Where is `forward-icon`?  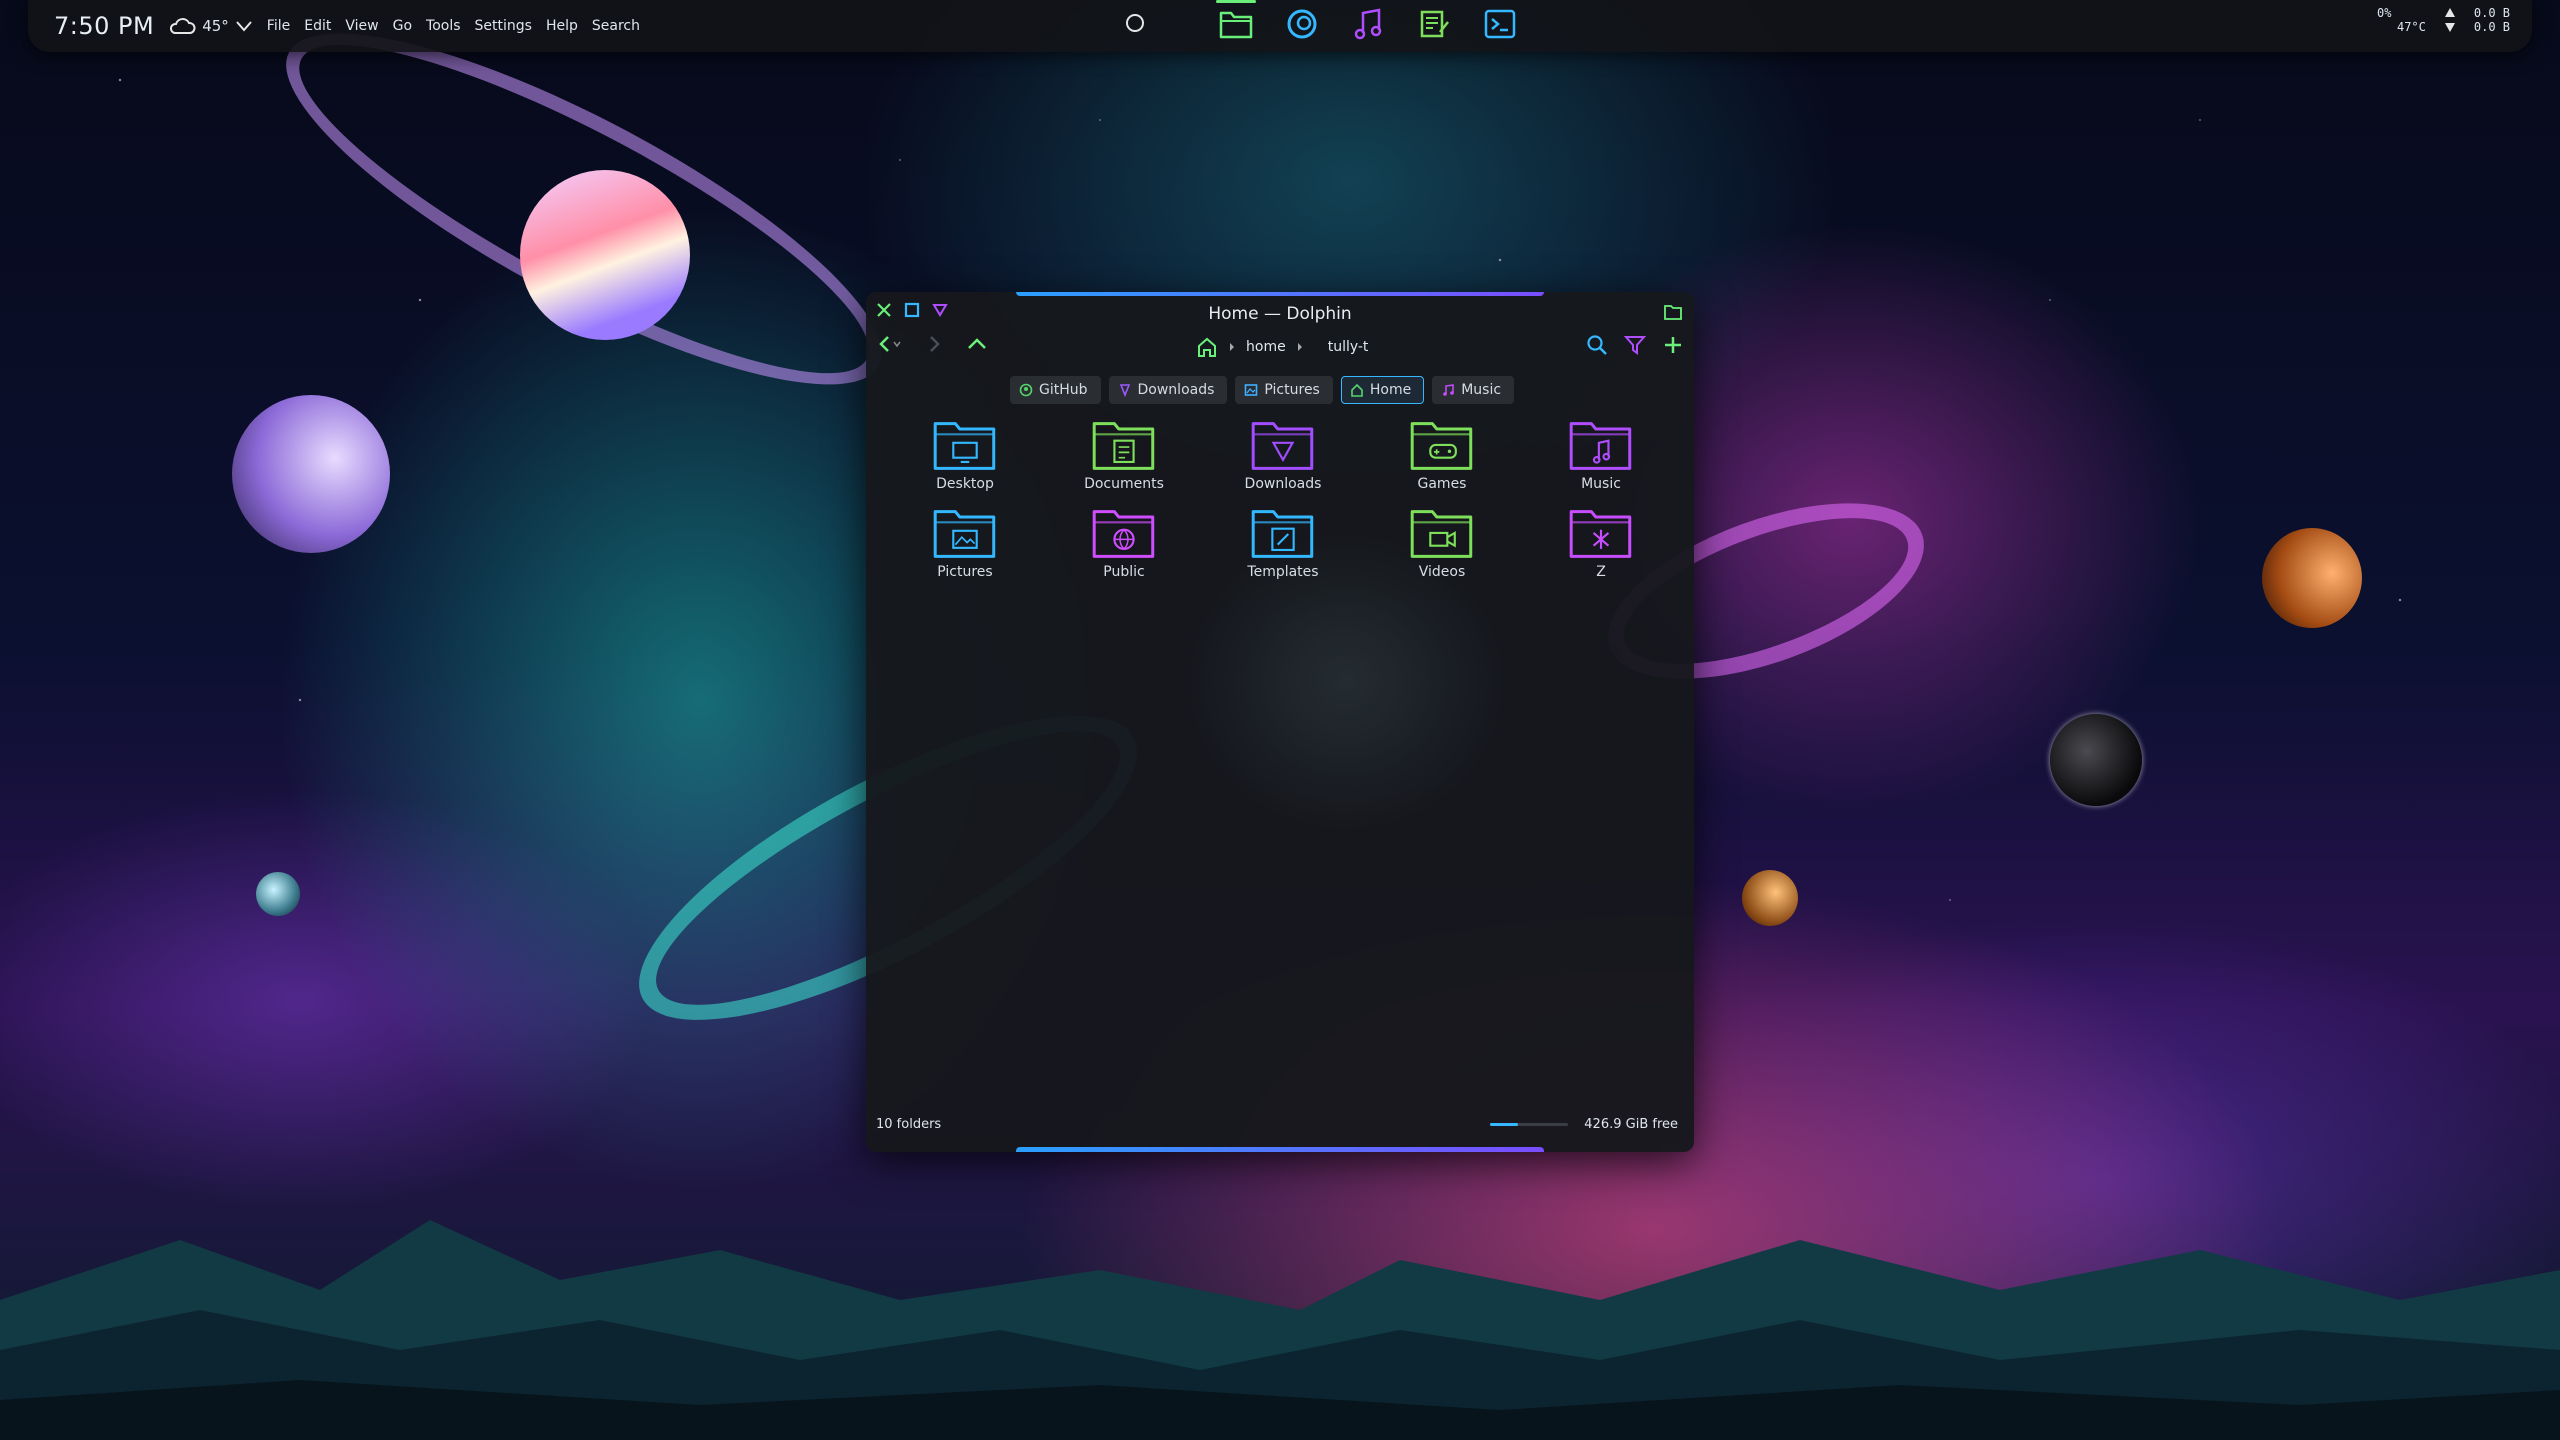
forward-icon is located at coordinates (934, 344).